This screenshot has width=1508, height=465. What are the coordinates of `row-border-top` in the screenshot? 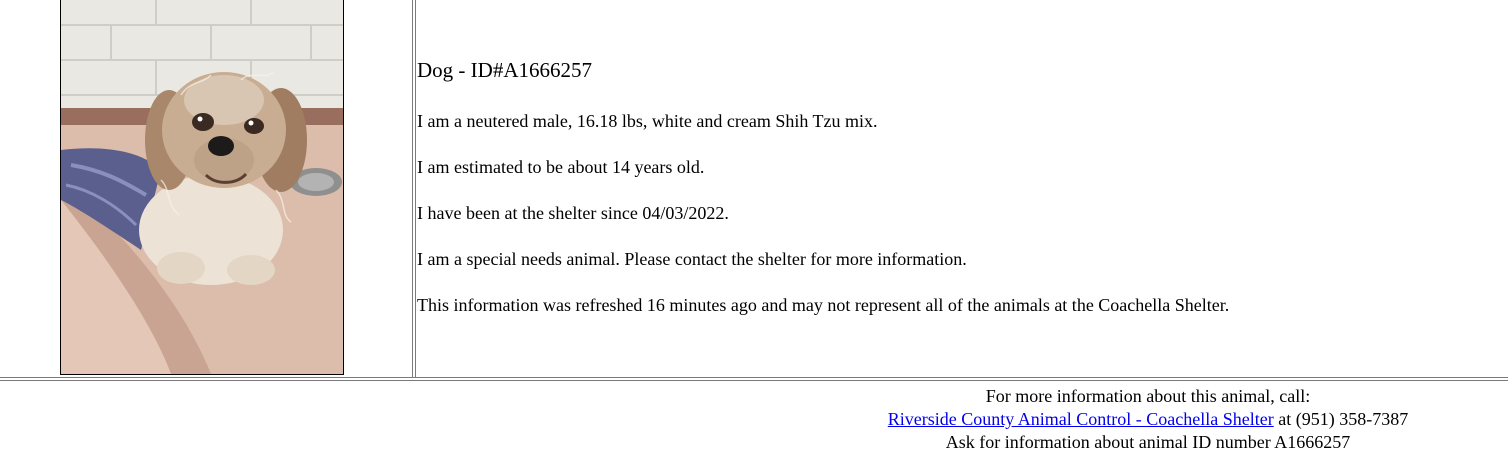 It's located at (754, 377).